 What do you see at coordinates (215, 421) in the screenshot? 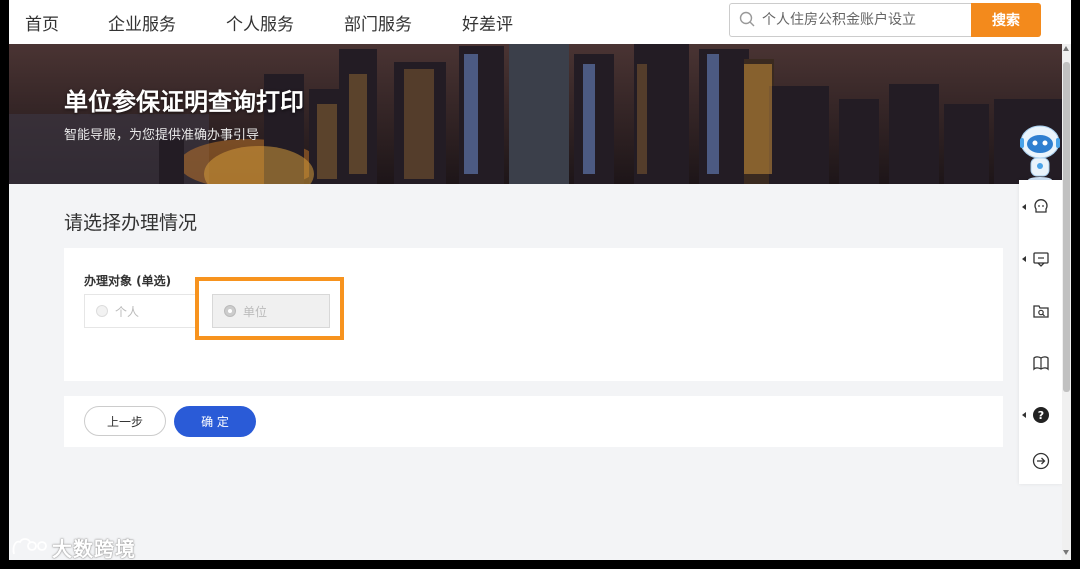
I see `confirm-button: 确 定` at bounding box center [215, 421].